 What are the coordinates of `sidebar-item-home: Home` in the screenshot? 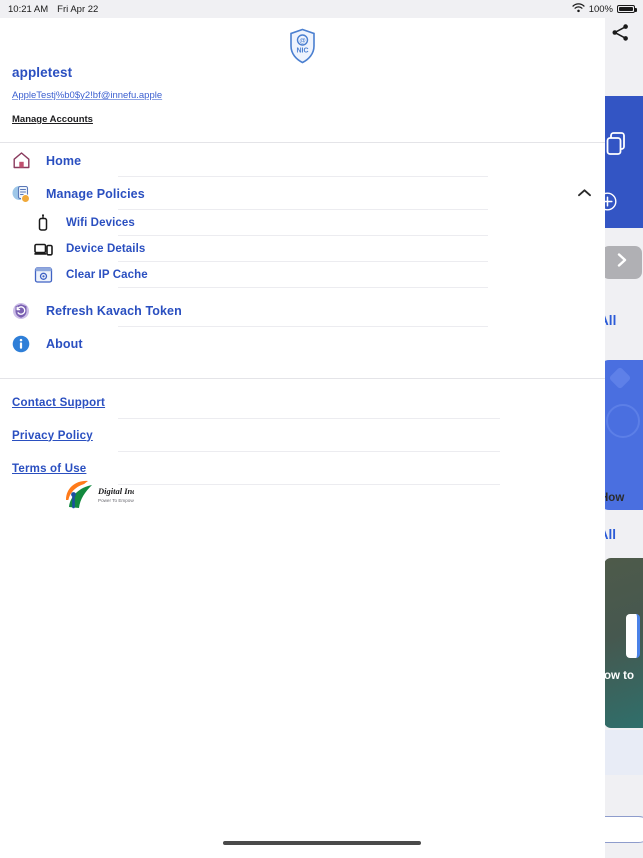 It's located at (302, 160).